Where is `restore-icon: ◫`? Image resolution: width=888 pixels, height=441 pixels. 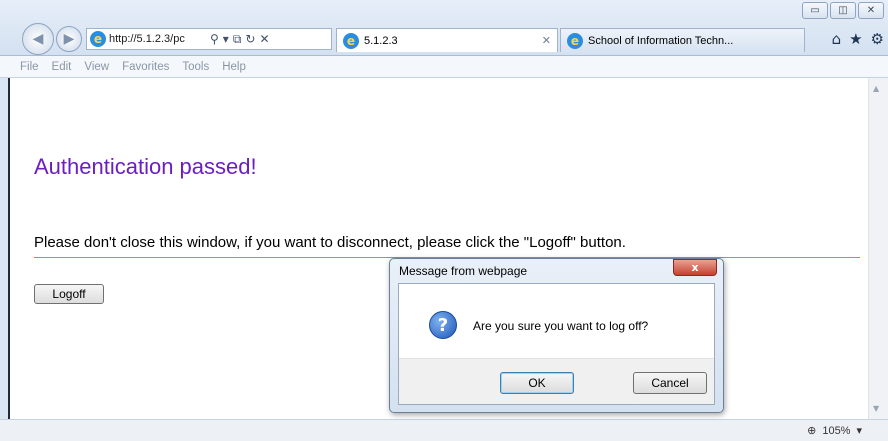 restore-icon: ◫ is located at coordinates (843, 10).